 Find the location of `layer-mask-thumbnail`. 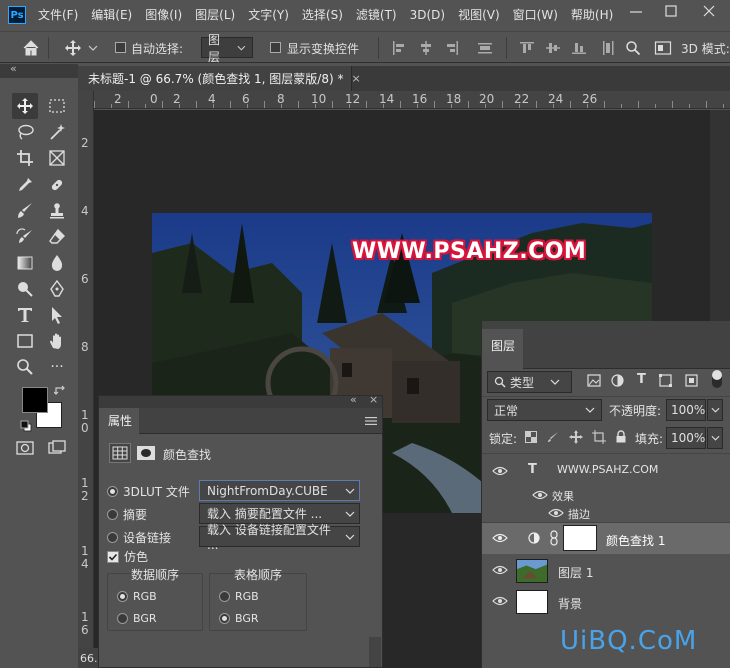

layer-mask-thumbnail is located at coordinates (580, 538).